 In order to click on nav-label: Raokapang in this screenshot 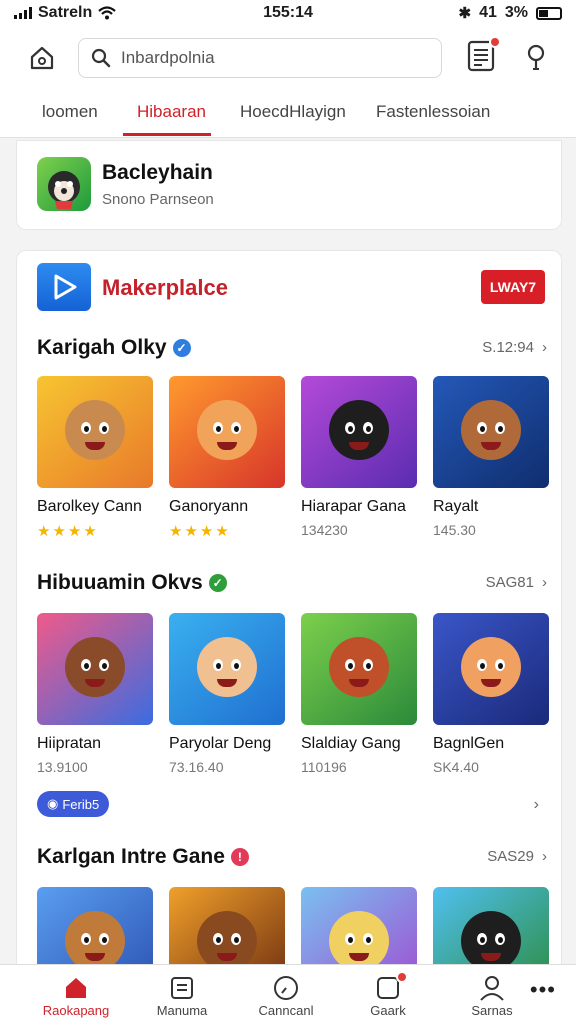, I will do `click(76, 1010)`.